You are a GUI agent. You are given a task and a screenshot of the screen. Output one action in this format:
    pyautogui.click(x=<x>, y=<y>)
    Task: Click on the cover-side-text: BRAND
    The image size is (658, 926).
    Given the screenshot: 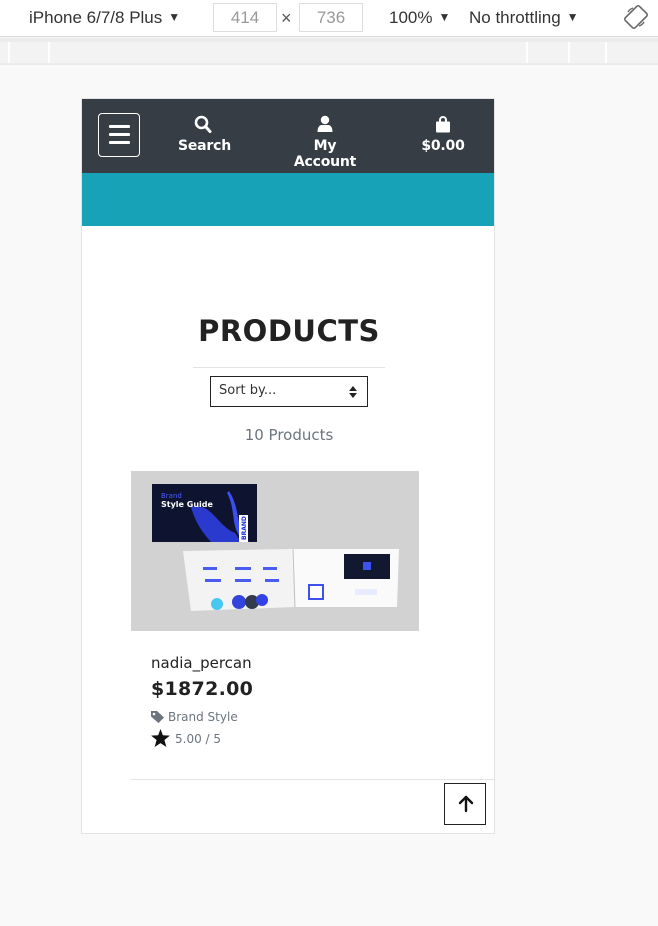 What is the action you would take?
    pyautogui.click(x=244, y=528)
    